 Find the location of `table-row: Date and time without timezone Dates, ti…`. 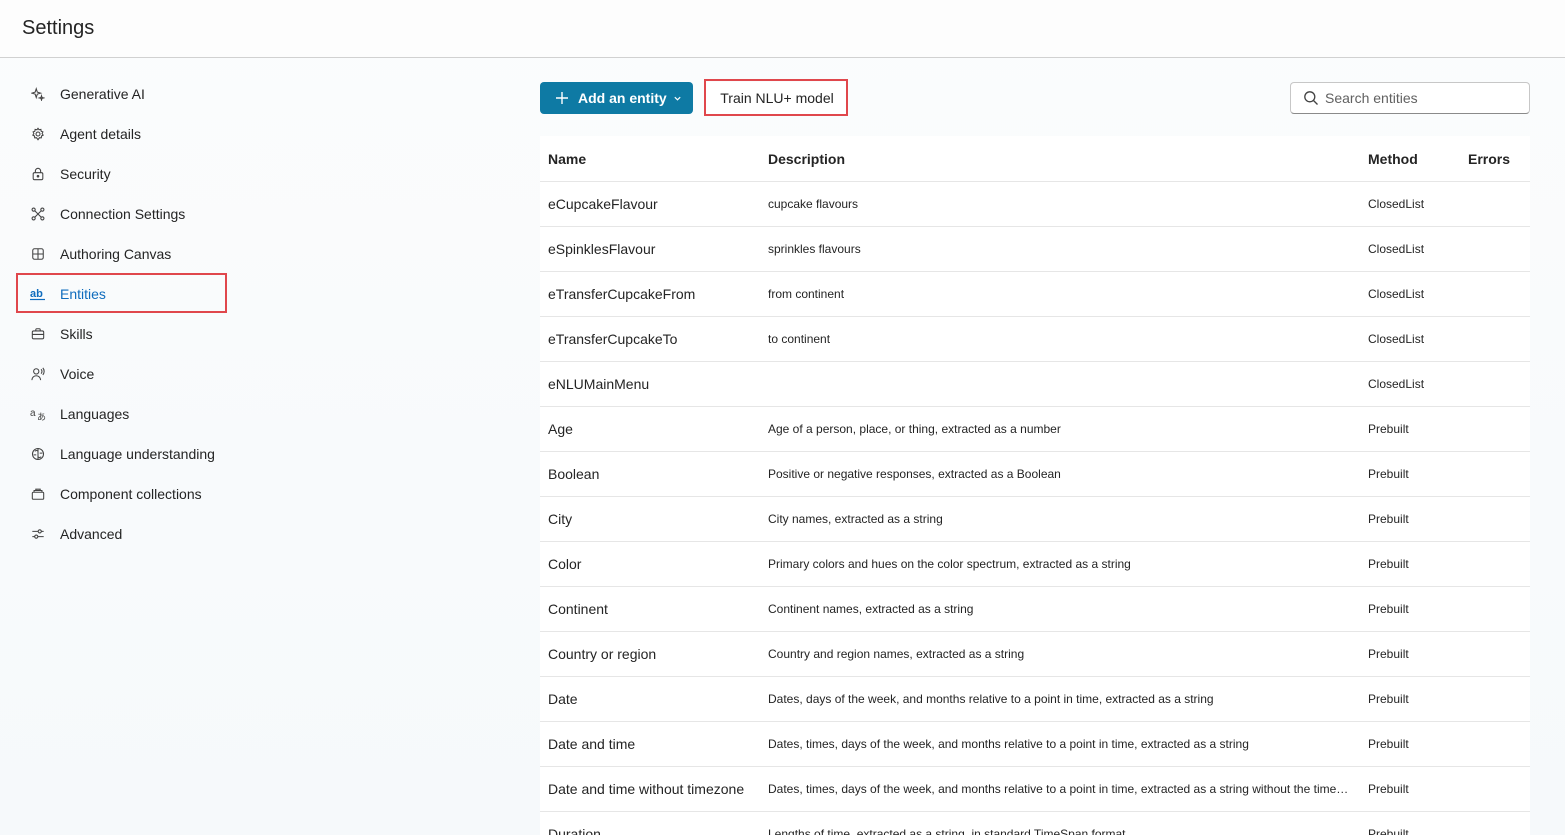

table-row: Date and time without timezone Dates, ti… is located at coordinates (1035, 789).